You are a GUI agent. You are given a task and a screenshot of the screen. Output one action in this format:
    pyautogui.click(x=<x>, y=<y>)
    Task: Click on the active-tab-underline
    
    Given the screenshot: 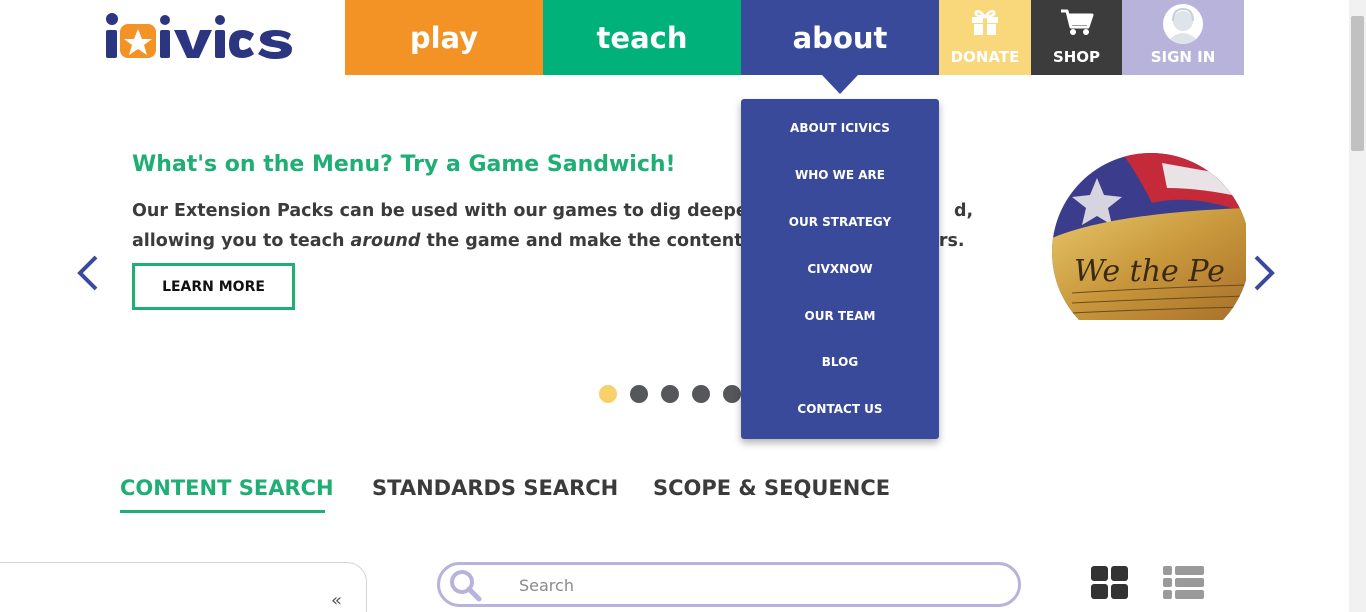 What is the action you would take?
    pyautogui.click(x=222, y=511)
    